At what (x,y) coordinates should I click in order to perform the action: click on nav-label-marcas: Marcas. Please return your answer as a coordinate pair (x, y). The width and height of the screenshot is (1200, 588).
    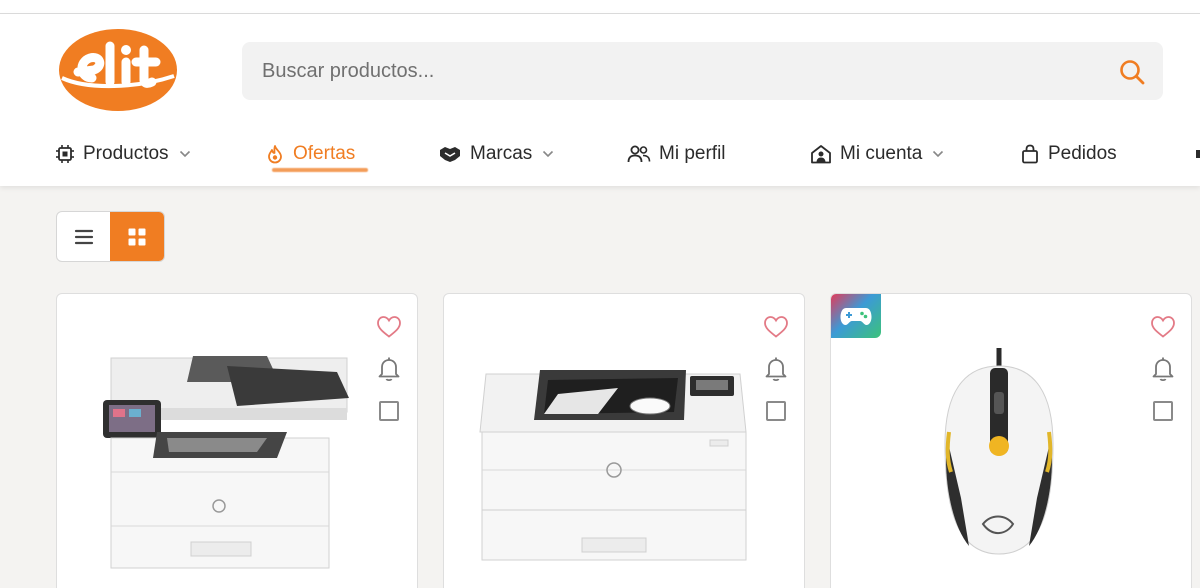
    Looking at the image, I should click on (501, 153).